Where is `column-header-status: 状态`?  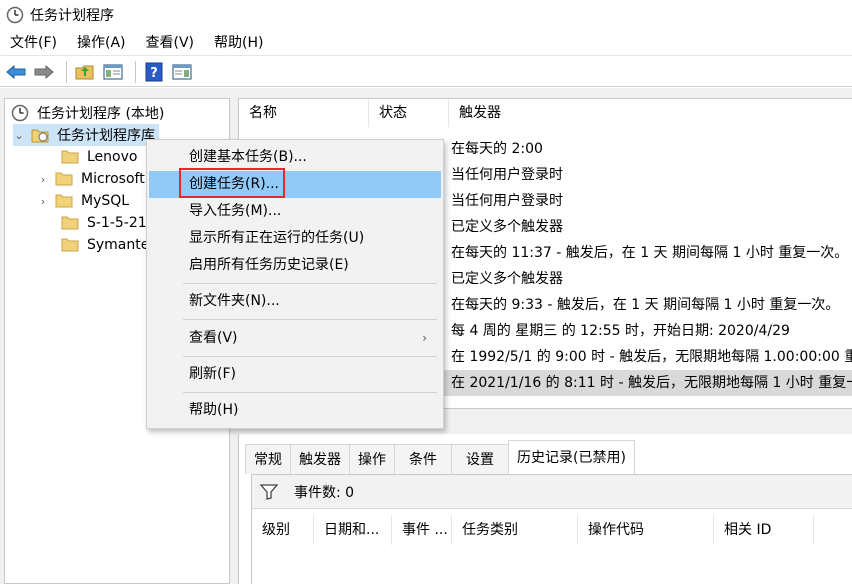
column-header-status: 状态 is located at coordinates (409, 113).